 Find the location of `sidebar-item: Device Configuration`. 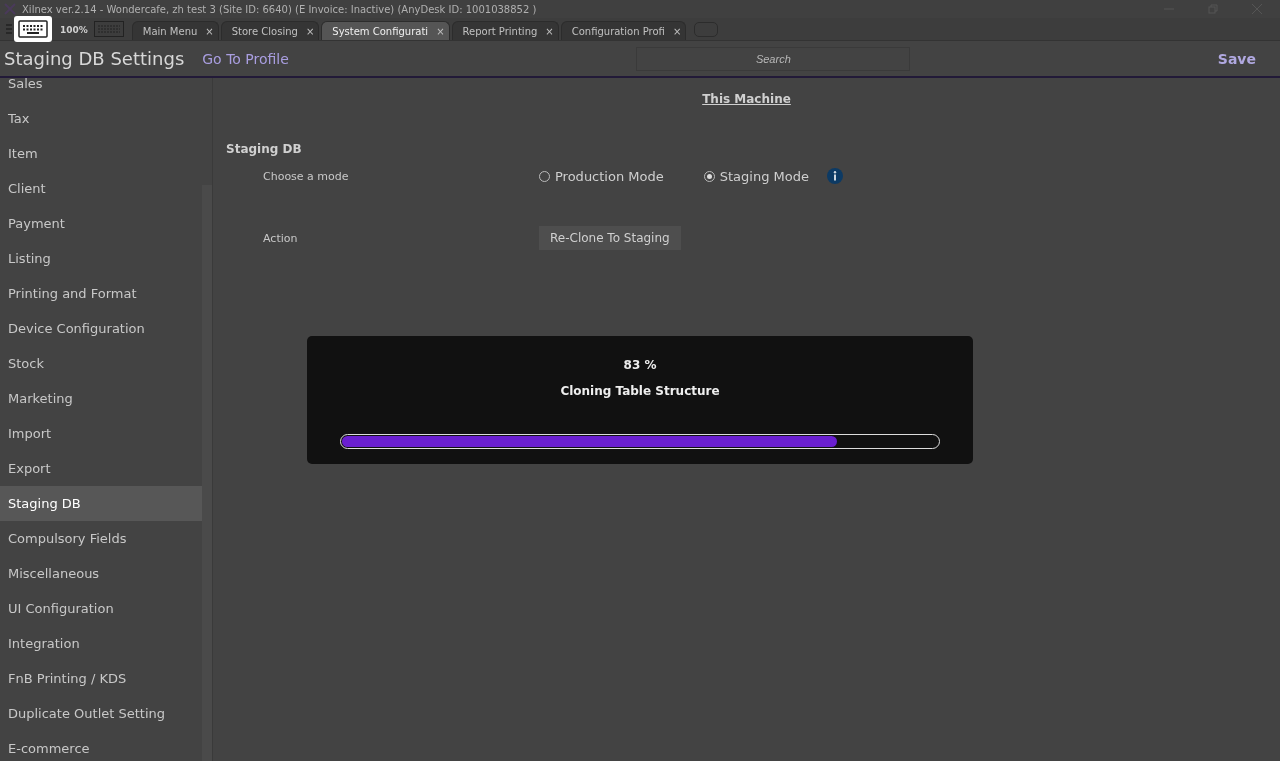

sidebar-item: Device Configuration is located at coordinates (101, 328).